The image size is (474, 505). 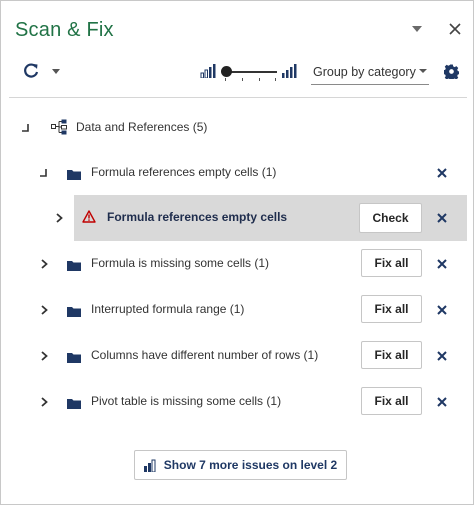 What do you see at coordinates (237, 128) in the screenshot?
I see `tree-item-data-references: Data and References (5)` at bounding box center [237, 128].